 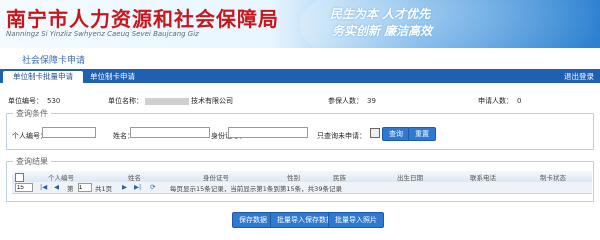 I want to click on insured-count: 参保人数： 39, so click(x=352, y=101).